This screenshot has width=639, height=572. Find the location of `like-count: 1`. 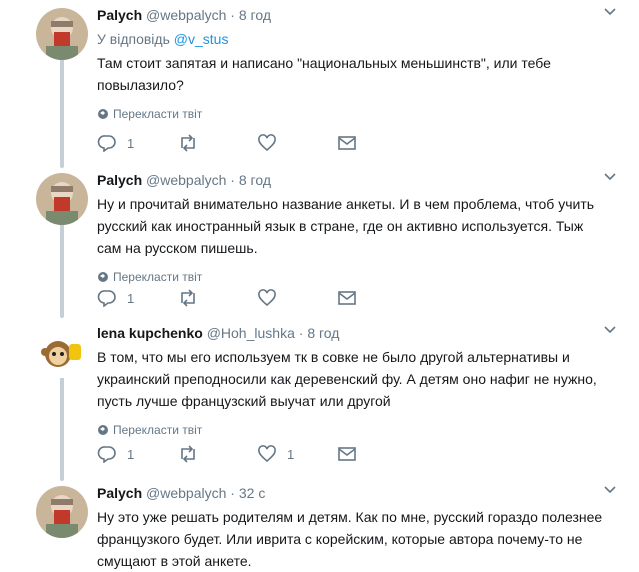

like-count: 1 is located at coordinates (291, 454).